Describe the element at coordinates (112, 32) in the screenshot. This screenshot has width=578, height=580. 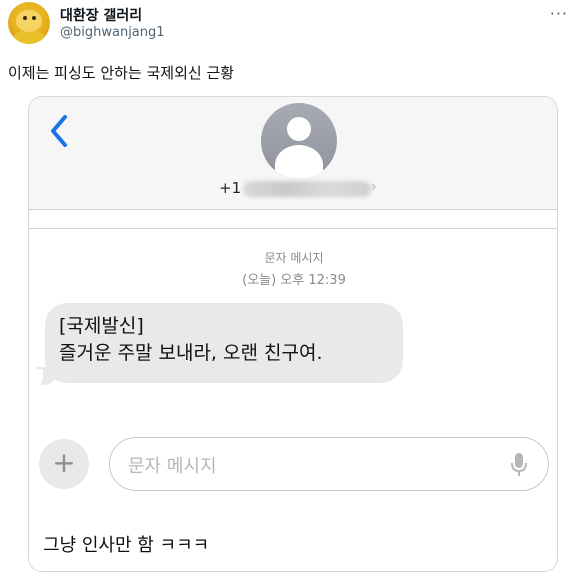
I see `author-handle: @bighwanjang1` at that location.